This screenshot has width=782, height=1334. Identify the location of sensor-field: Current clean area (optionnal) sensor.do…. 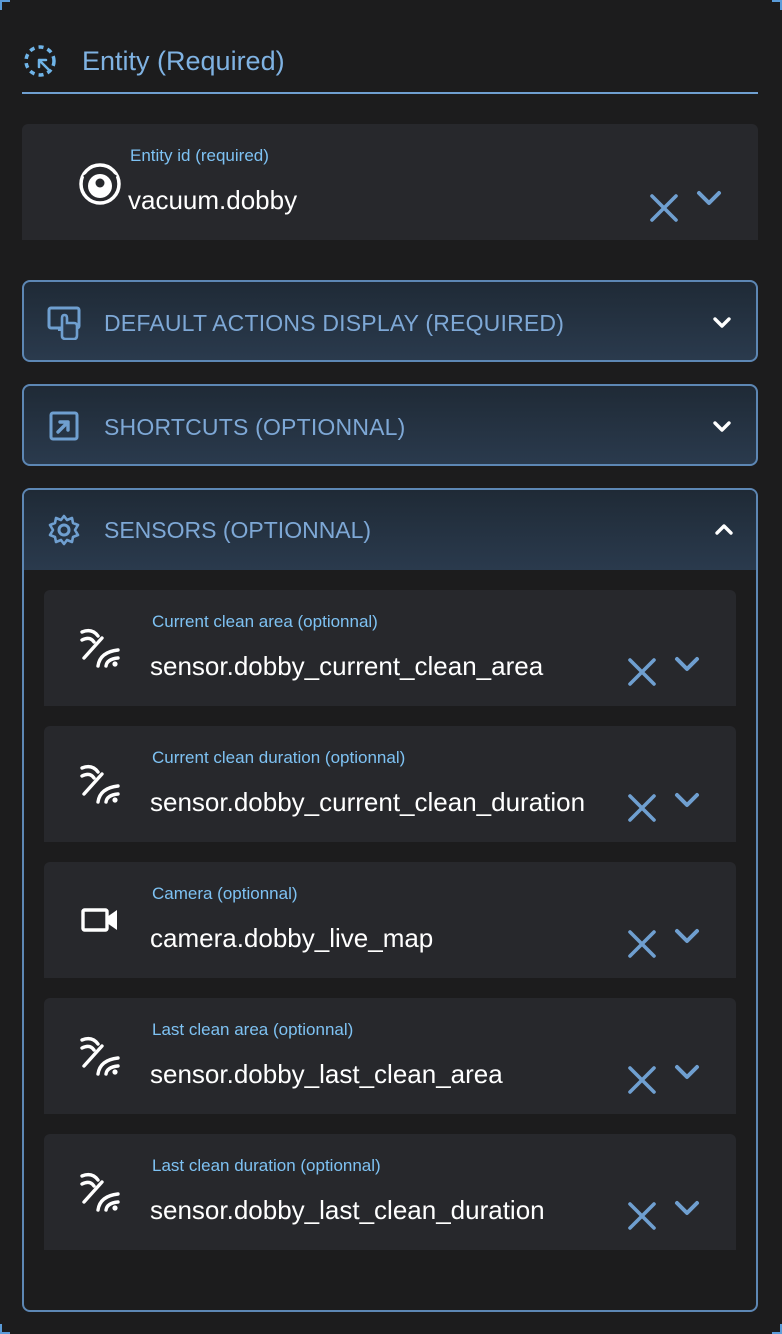
(390, 648).